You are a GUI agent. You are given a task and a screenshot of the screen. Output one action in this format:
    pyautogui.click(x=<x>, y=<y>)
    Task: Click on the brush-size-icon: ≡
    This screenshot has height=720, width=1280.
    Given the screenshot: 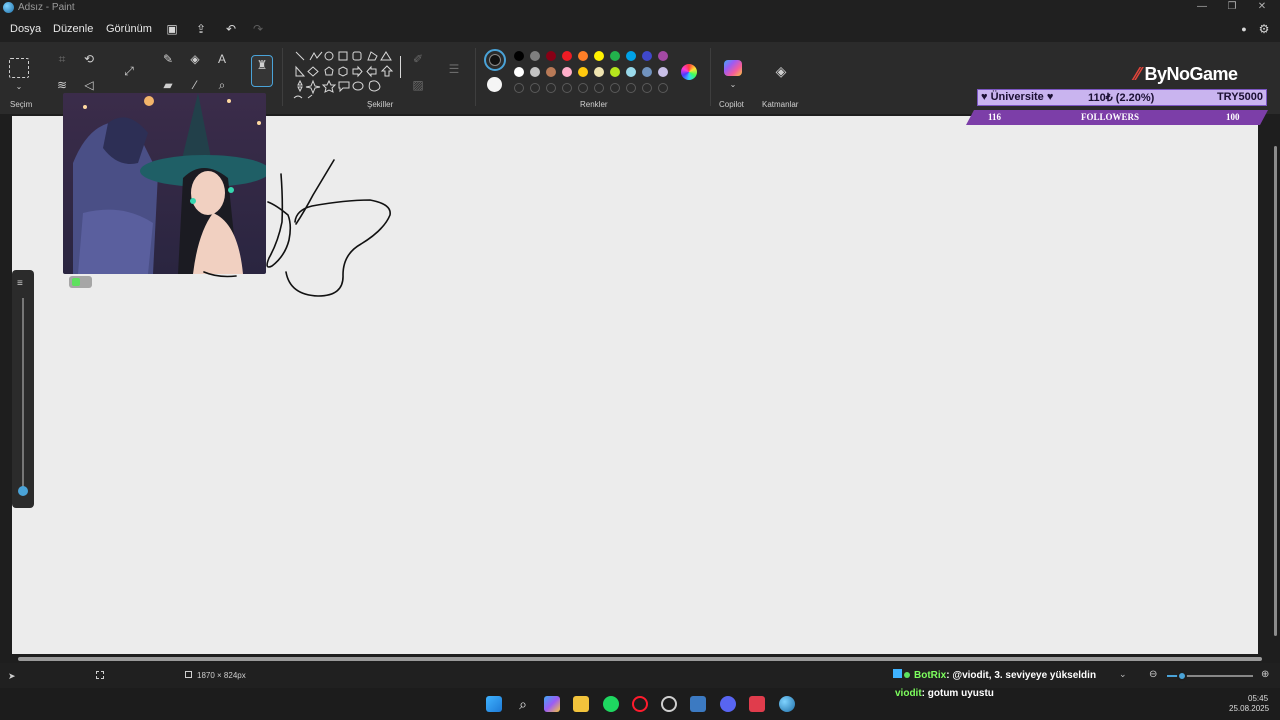 What is the action you would take?
    pyautogui.click(x=20, y=283)
    